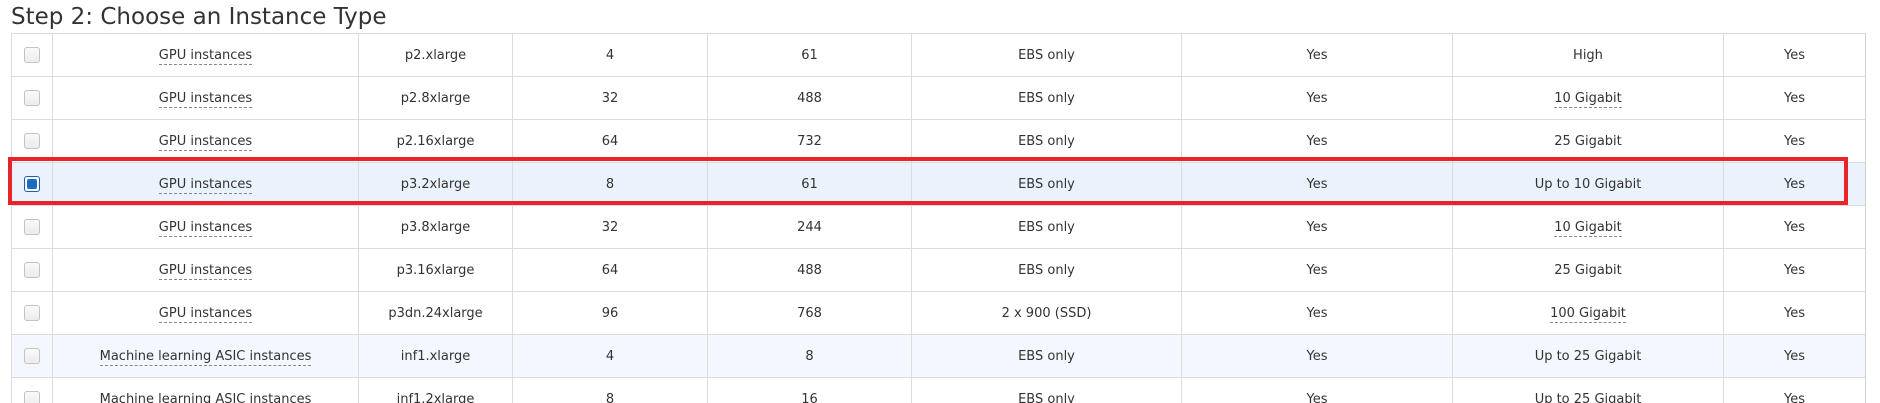  I want to click on instance-type: p3.2xlarge, so click(435, 184).